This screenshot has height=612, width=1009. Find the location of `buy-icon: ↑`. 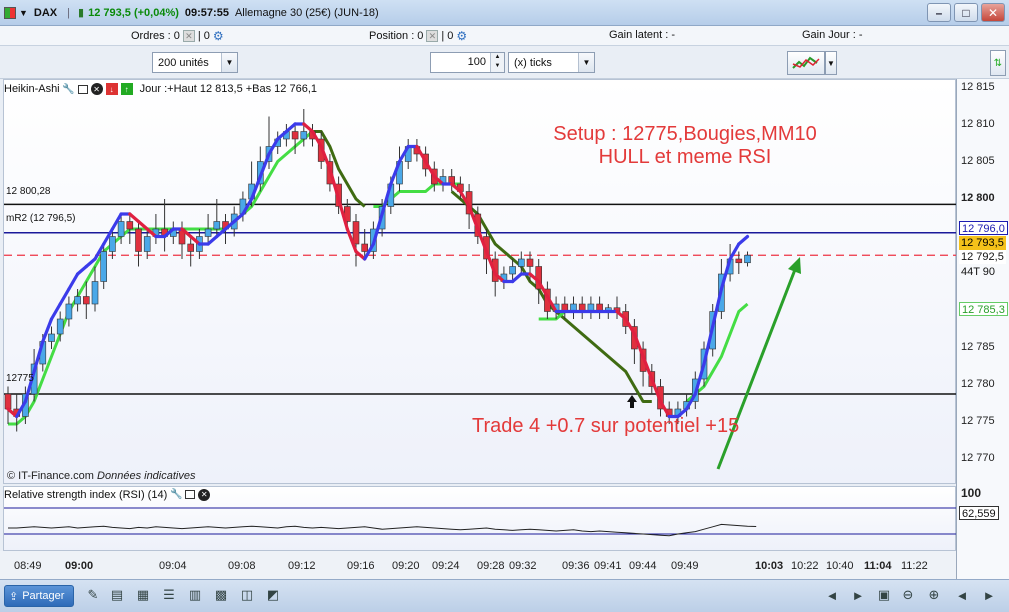

buy-icon: ↑ is located at coordinates (126, 89).